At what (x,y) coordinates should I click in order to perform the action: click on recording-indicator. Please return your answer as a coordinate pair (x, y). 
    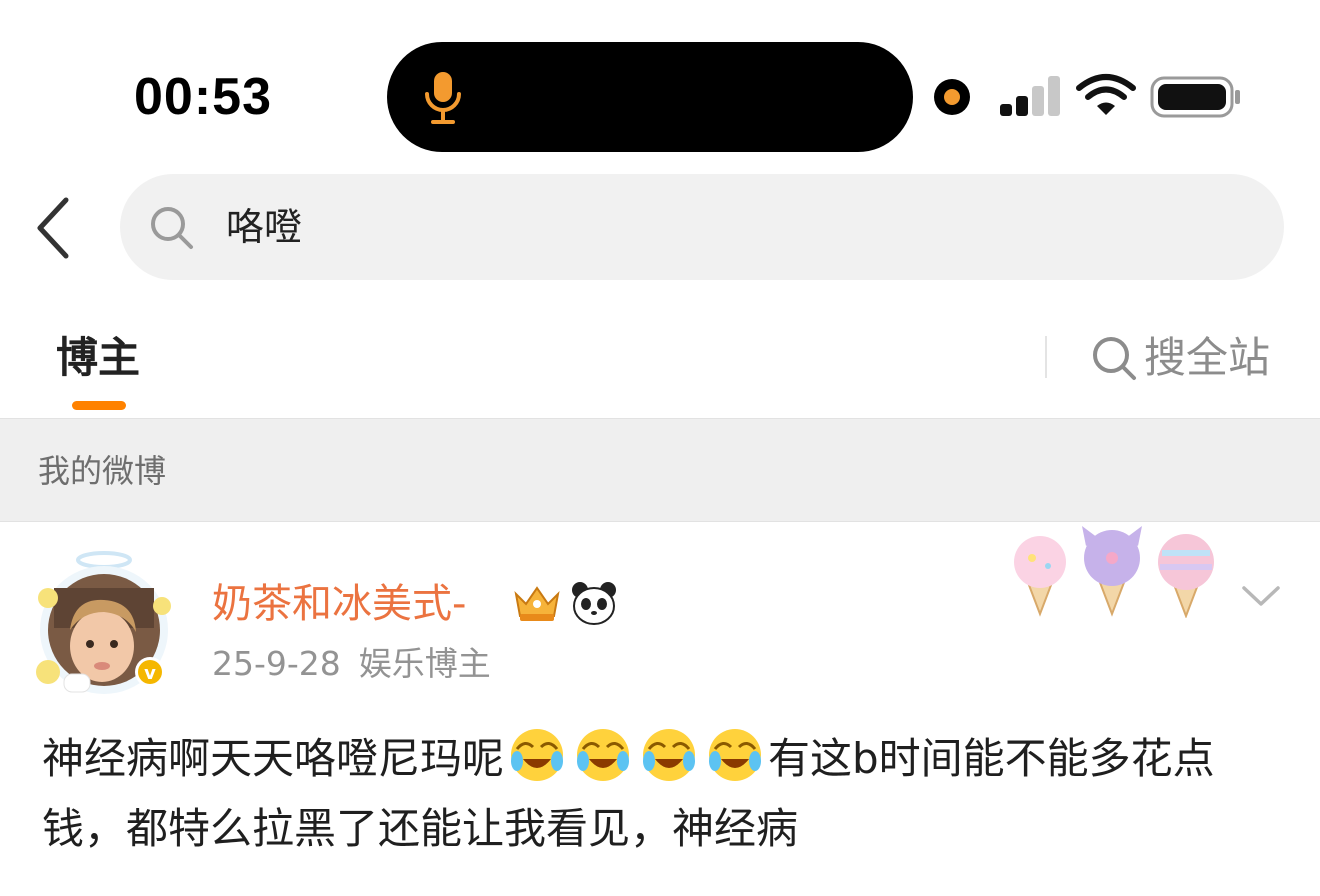
    Looking at the image, I should click on (952, 97).